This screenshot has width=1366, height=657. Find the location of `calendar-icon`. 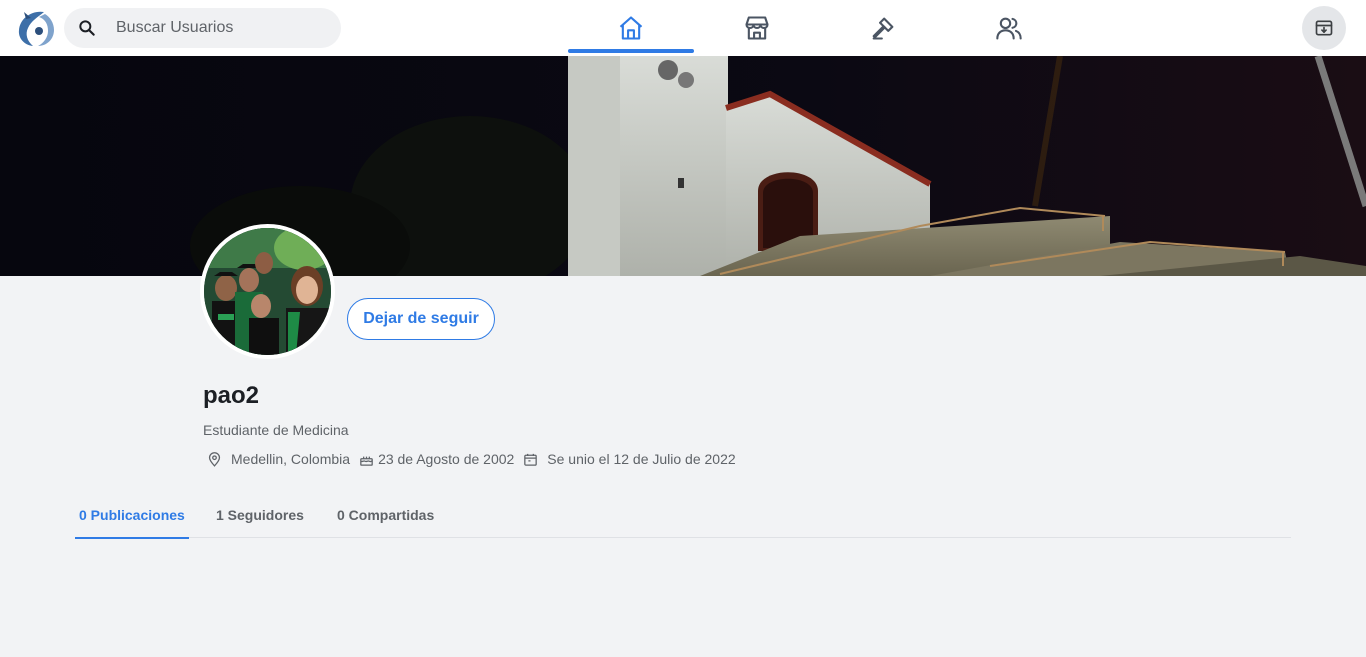

calendar-icon is located at coordinates (531, 459).